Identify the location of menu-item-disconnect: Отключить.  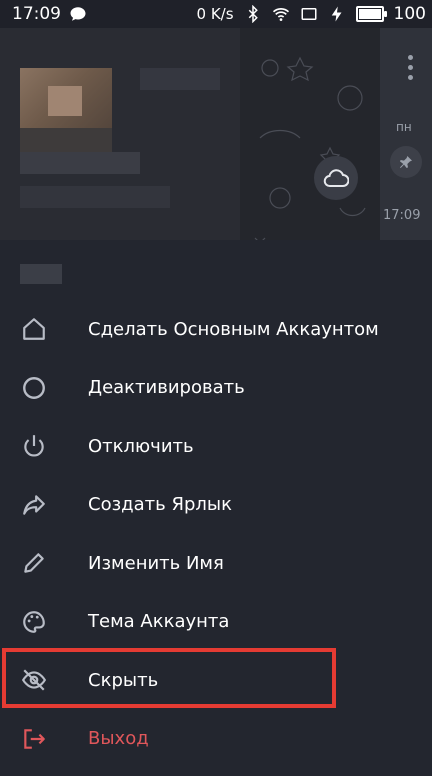
(216, 446).